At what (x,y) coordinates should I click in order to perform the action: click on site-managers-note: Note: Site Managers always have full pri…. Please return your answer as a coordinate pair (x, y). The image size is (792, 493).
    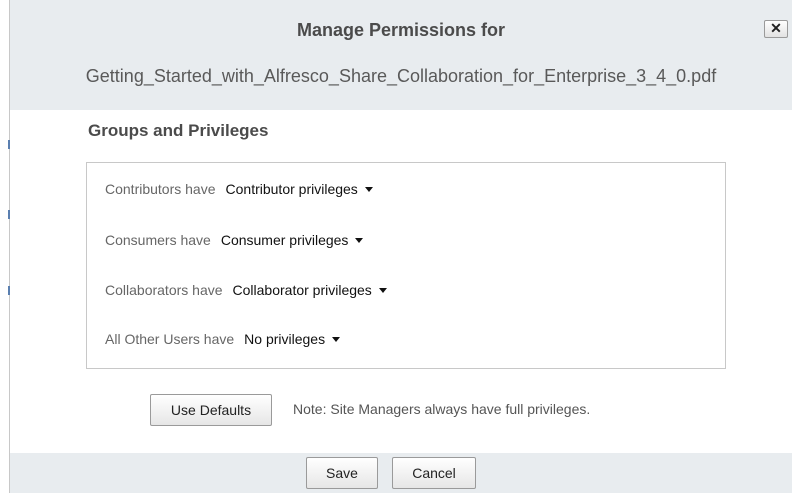
    Looking at the image, I should click on (442, 409).